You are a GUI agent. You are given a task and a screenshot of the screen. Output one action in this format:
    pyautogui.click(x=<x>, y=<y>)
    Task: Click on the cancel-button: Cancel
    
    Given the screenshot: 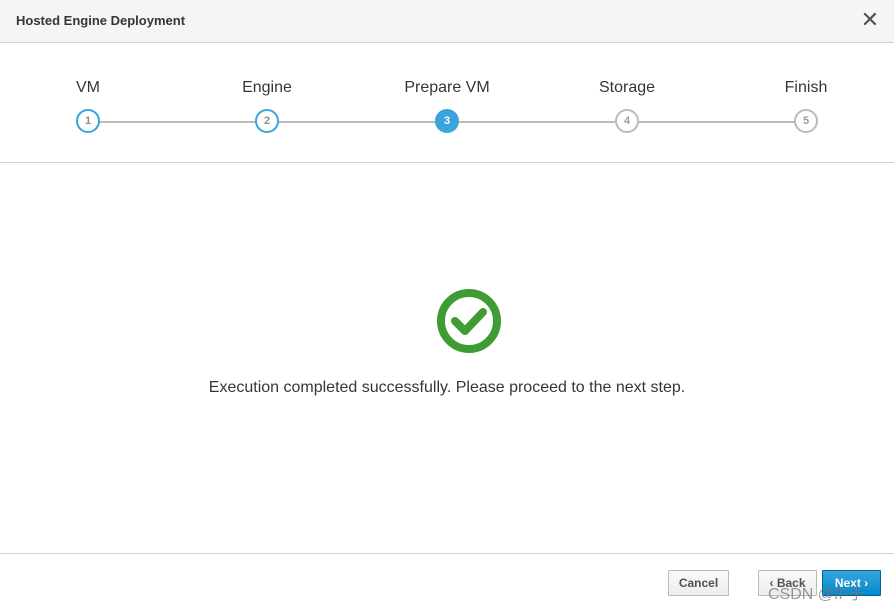 What is the action you would take?
    pyautogui.click(x=698, y=583)
    